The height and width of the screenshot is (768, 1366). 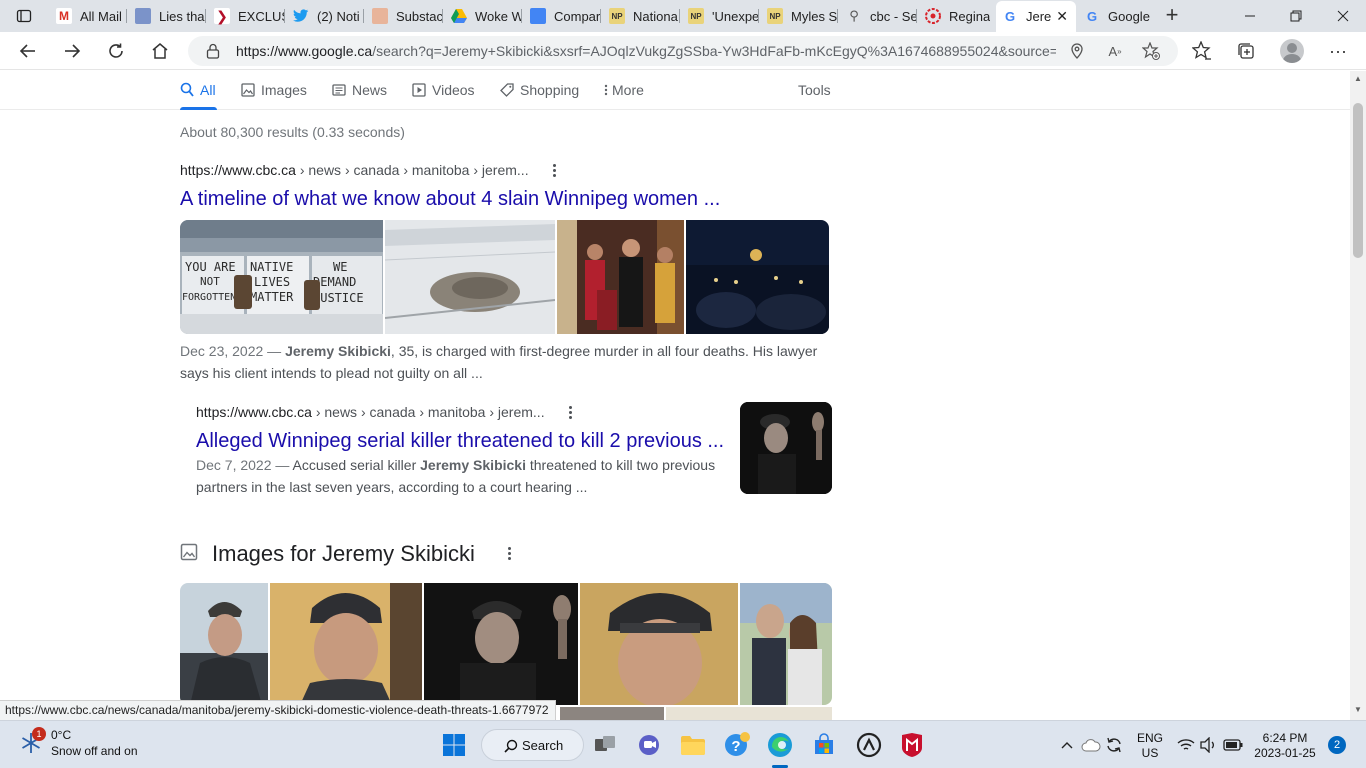 What do you see at coordinates (246, 16) in the screenshot?
I see `tab-rumble: ❯ EXCLUS` at bounding box center [246, 16].